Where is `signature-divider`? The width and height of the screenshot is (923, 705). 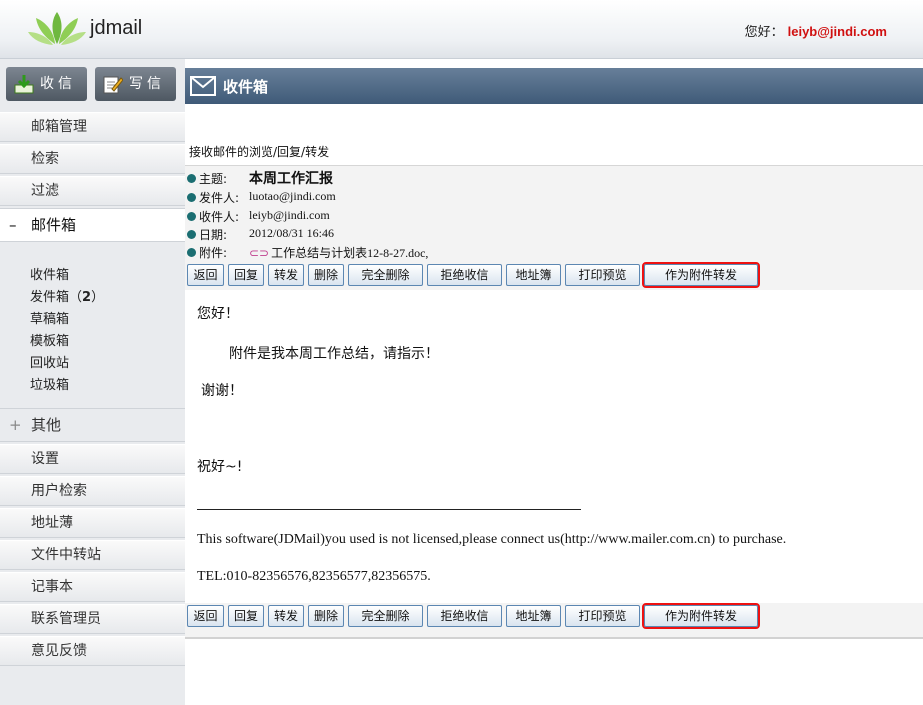
signature-divider is located at coordinates (389, 509).